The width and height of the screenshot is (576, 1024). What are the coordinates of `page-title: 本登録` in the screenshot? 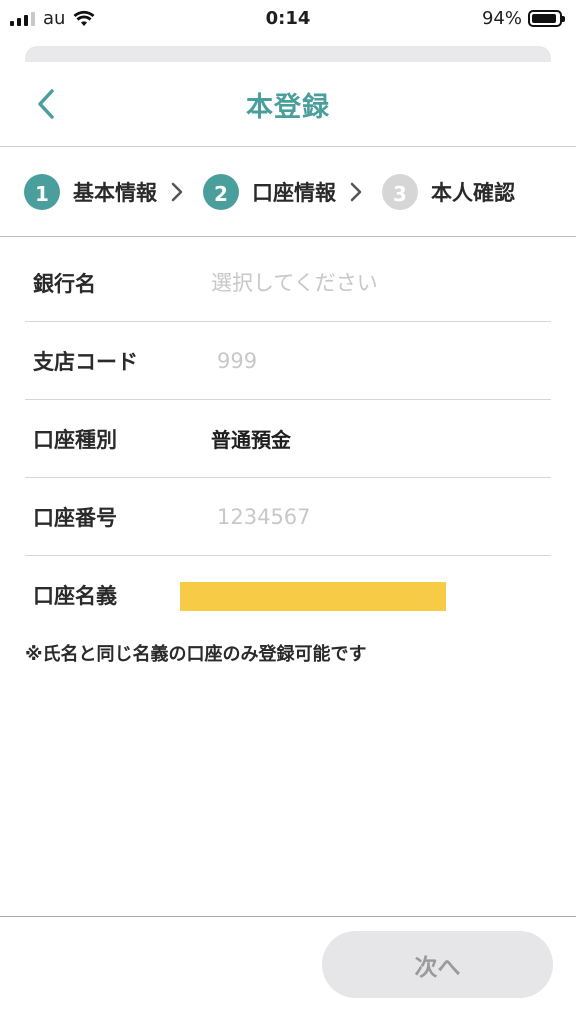 It's located at (288, 107).